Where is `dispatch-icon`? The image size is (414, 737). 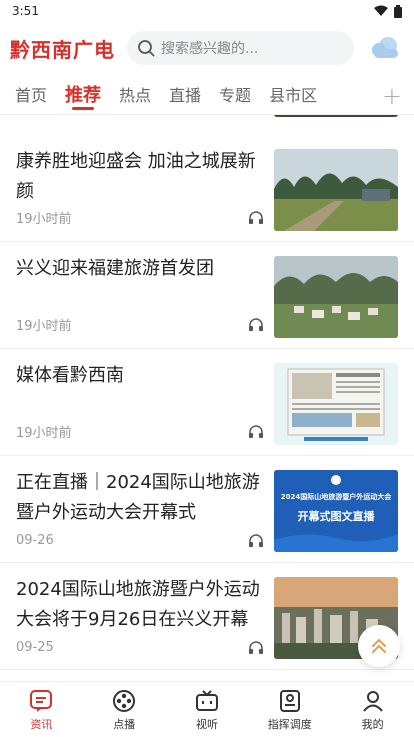 dispatch-icon is located at coordinates (289, 700).